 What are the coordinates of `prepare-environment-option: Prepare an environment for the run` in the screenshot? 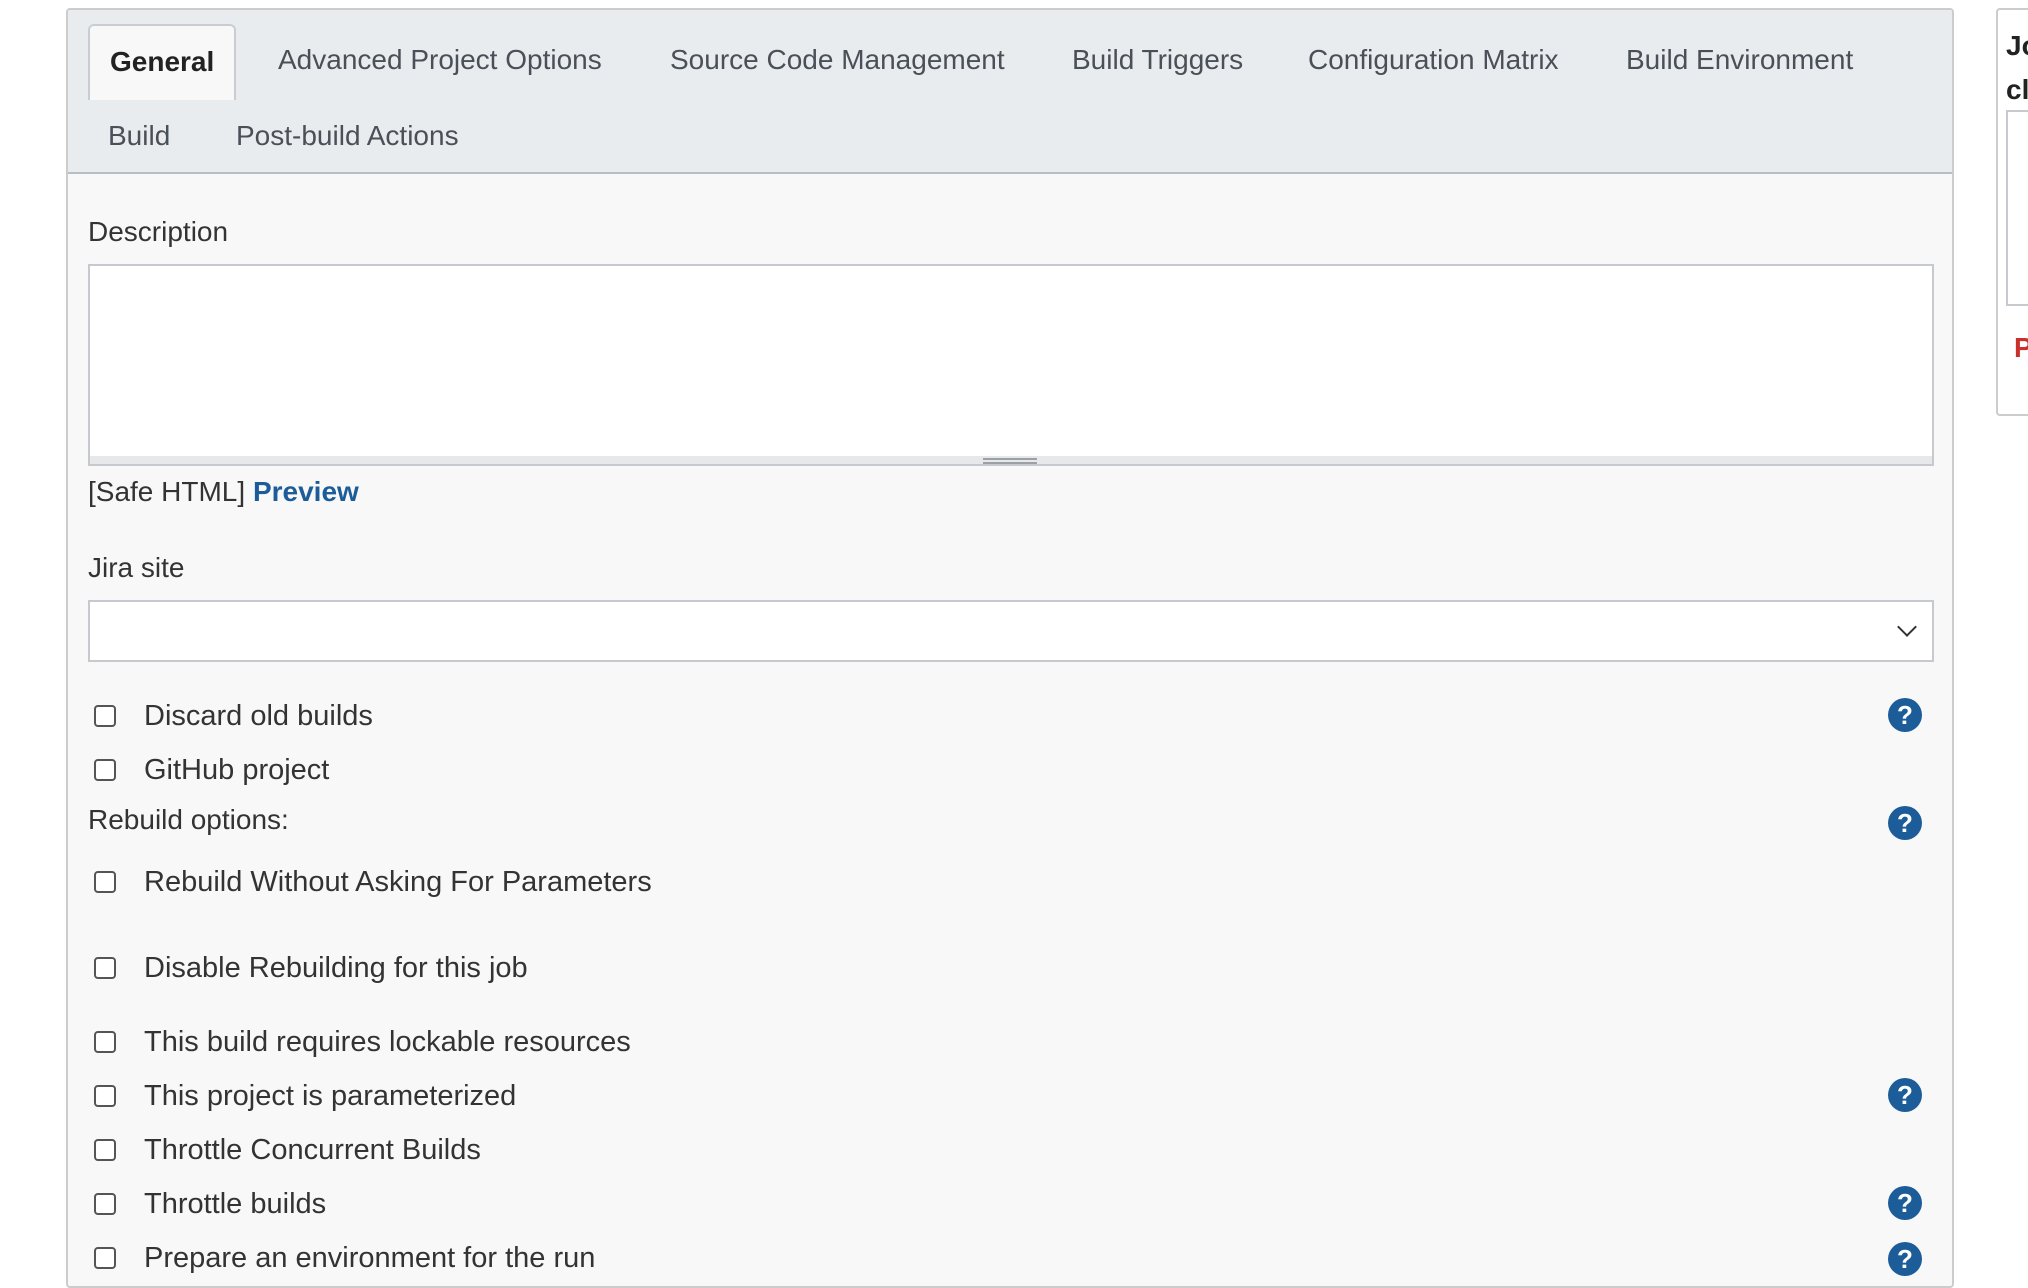 It's located at (344, 1258).